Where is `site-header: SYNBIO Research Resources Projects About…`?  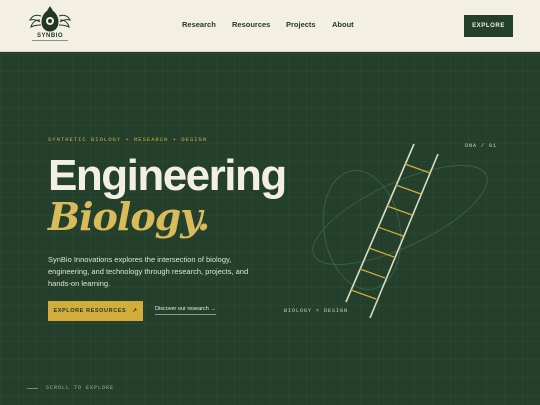
site-header: SYNBIO Research Resources Projects About… is located at coordinates (270, 26).